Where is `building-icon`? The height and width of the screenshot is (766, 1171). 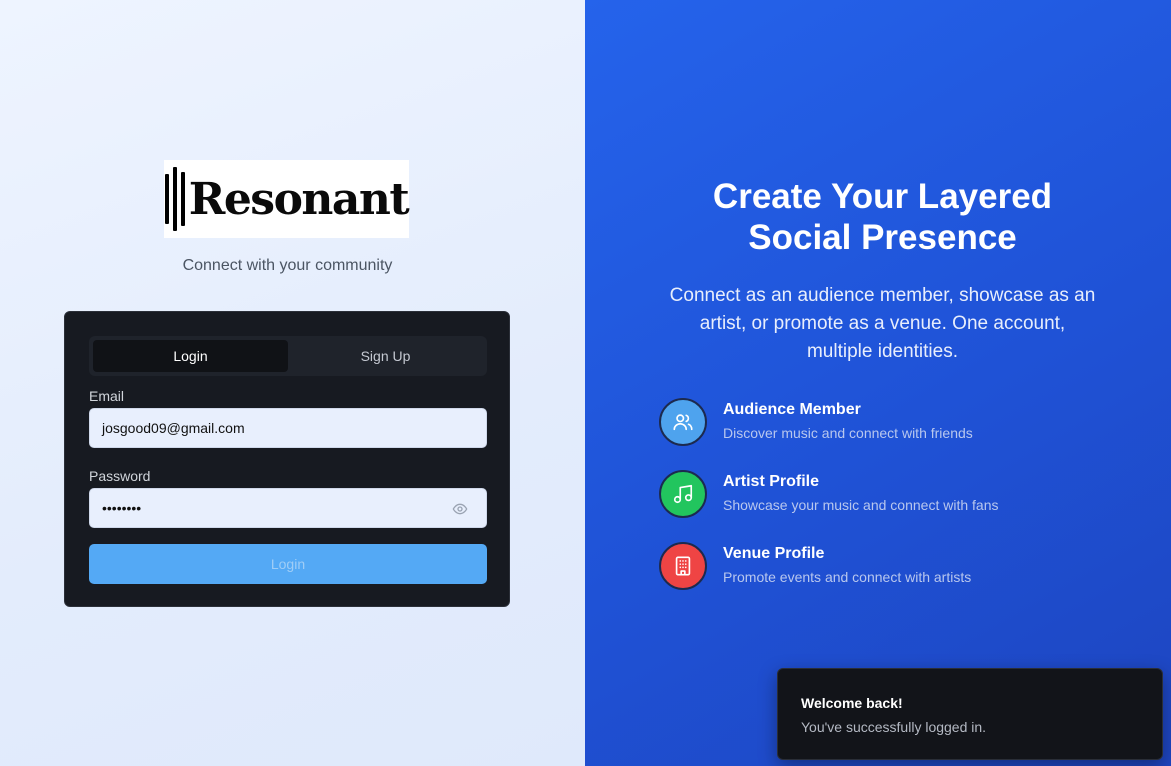 building-icon is located at coordinates (683, 566).